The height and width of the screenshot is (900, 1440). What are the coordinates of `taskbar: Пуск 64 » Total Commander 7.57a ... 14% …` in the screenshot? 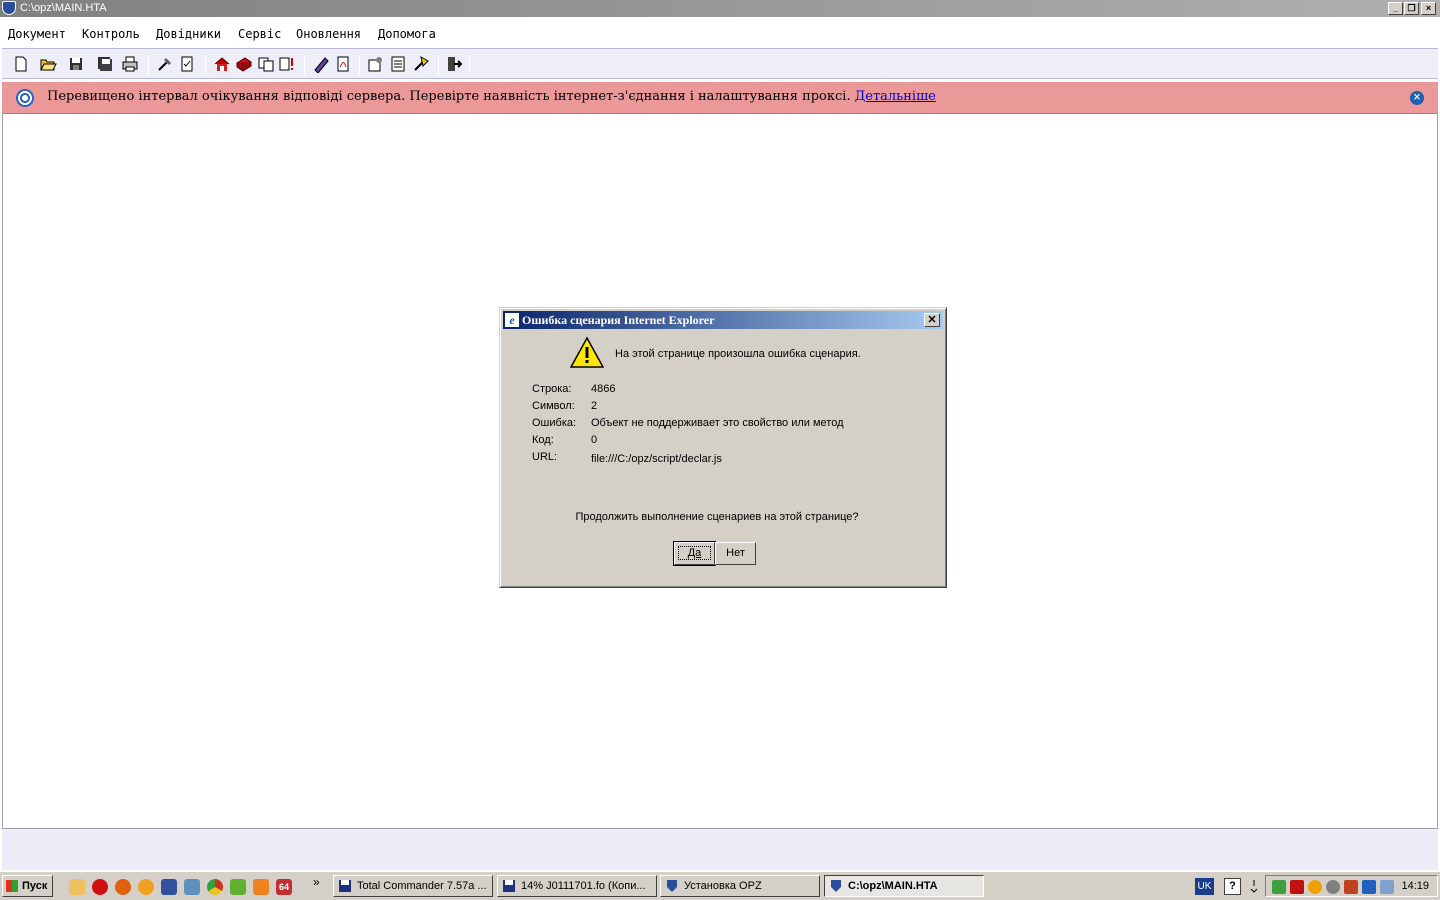 It's located at (720, 885).